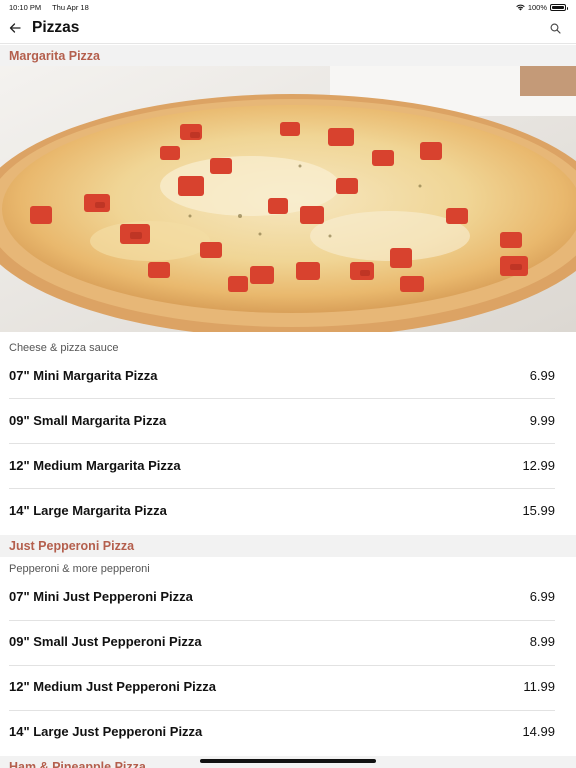 The image size is (576, 768). What do you see at coordinates (538, 731) in the screenshot?
I see `item-price: 14.99` at bounding box center [538, 731].